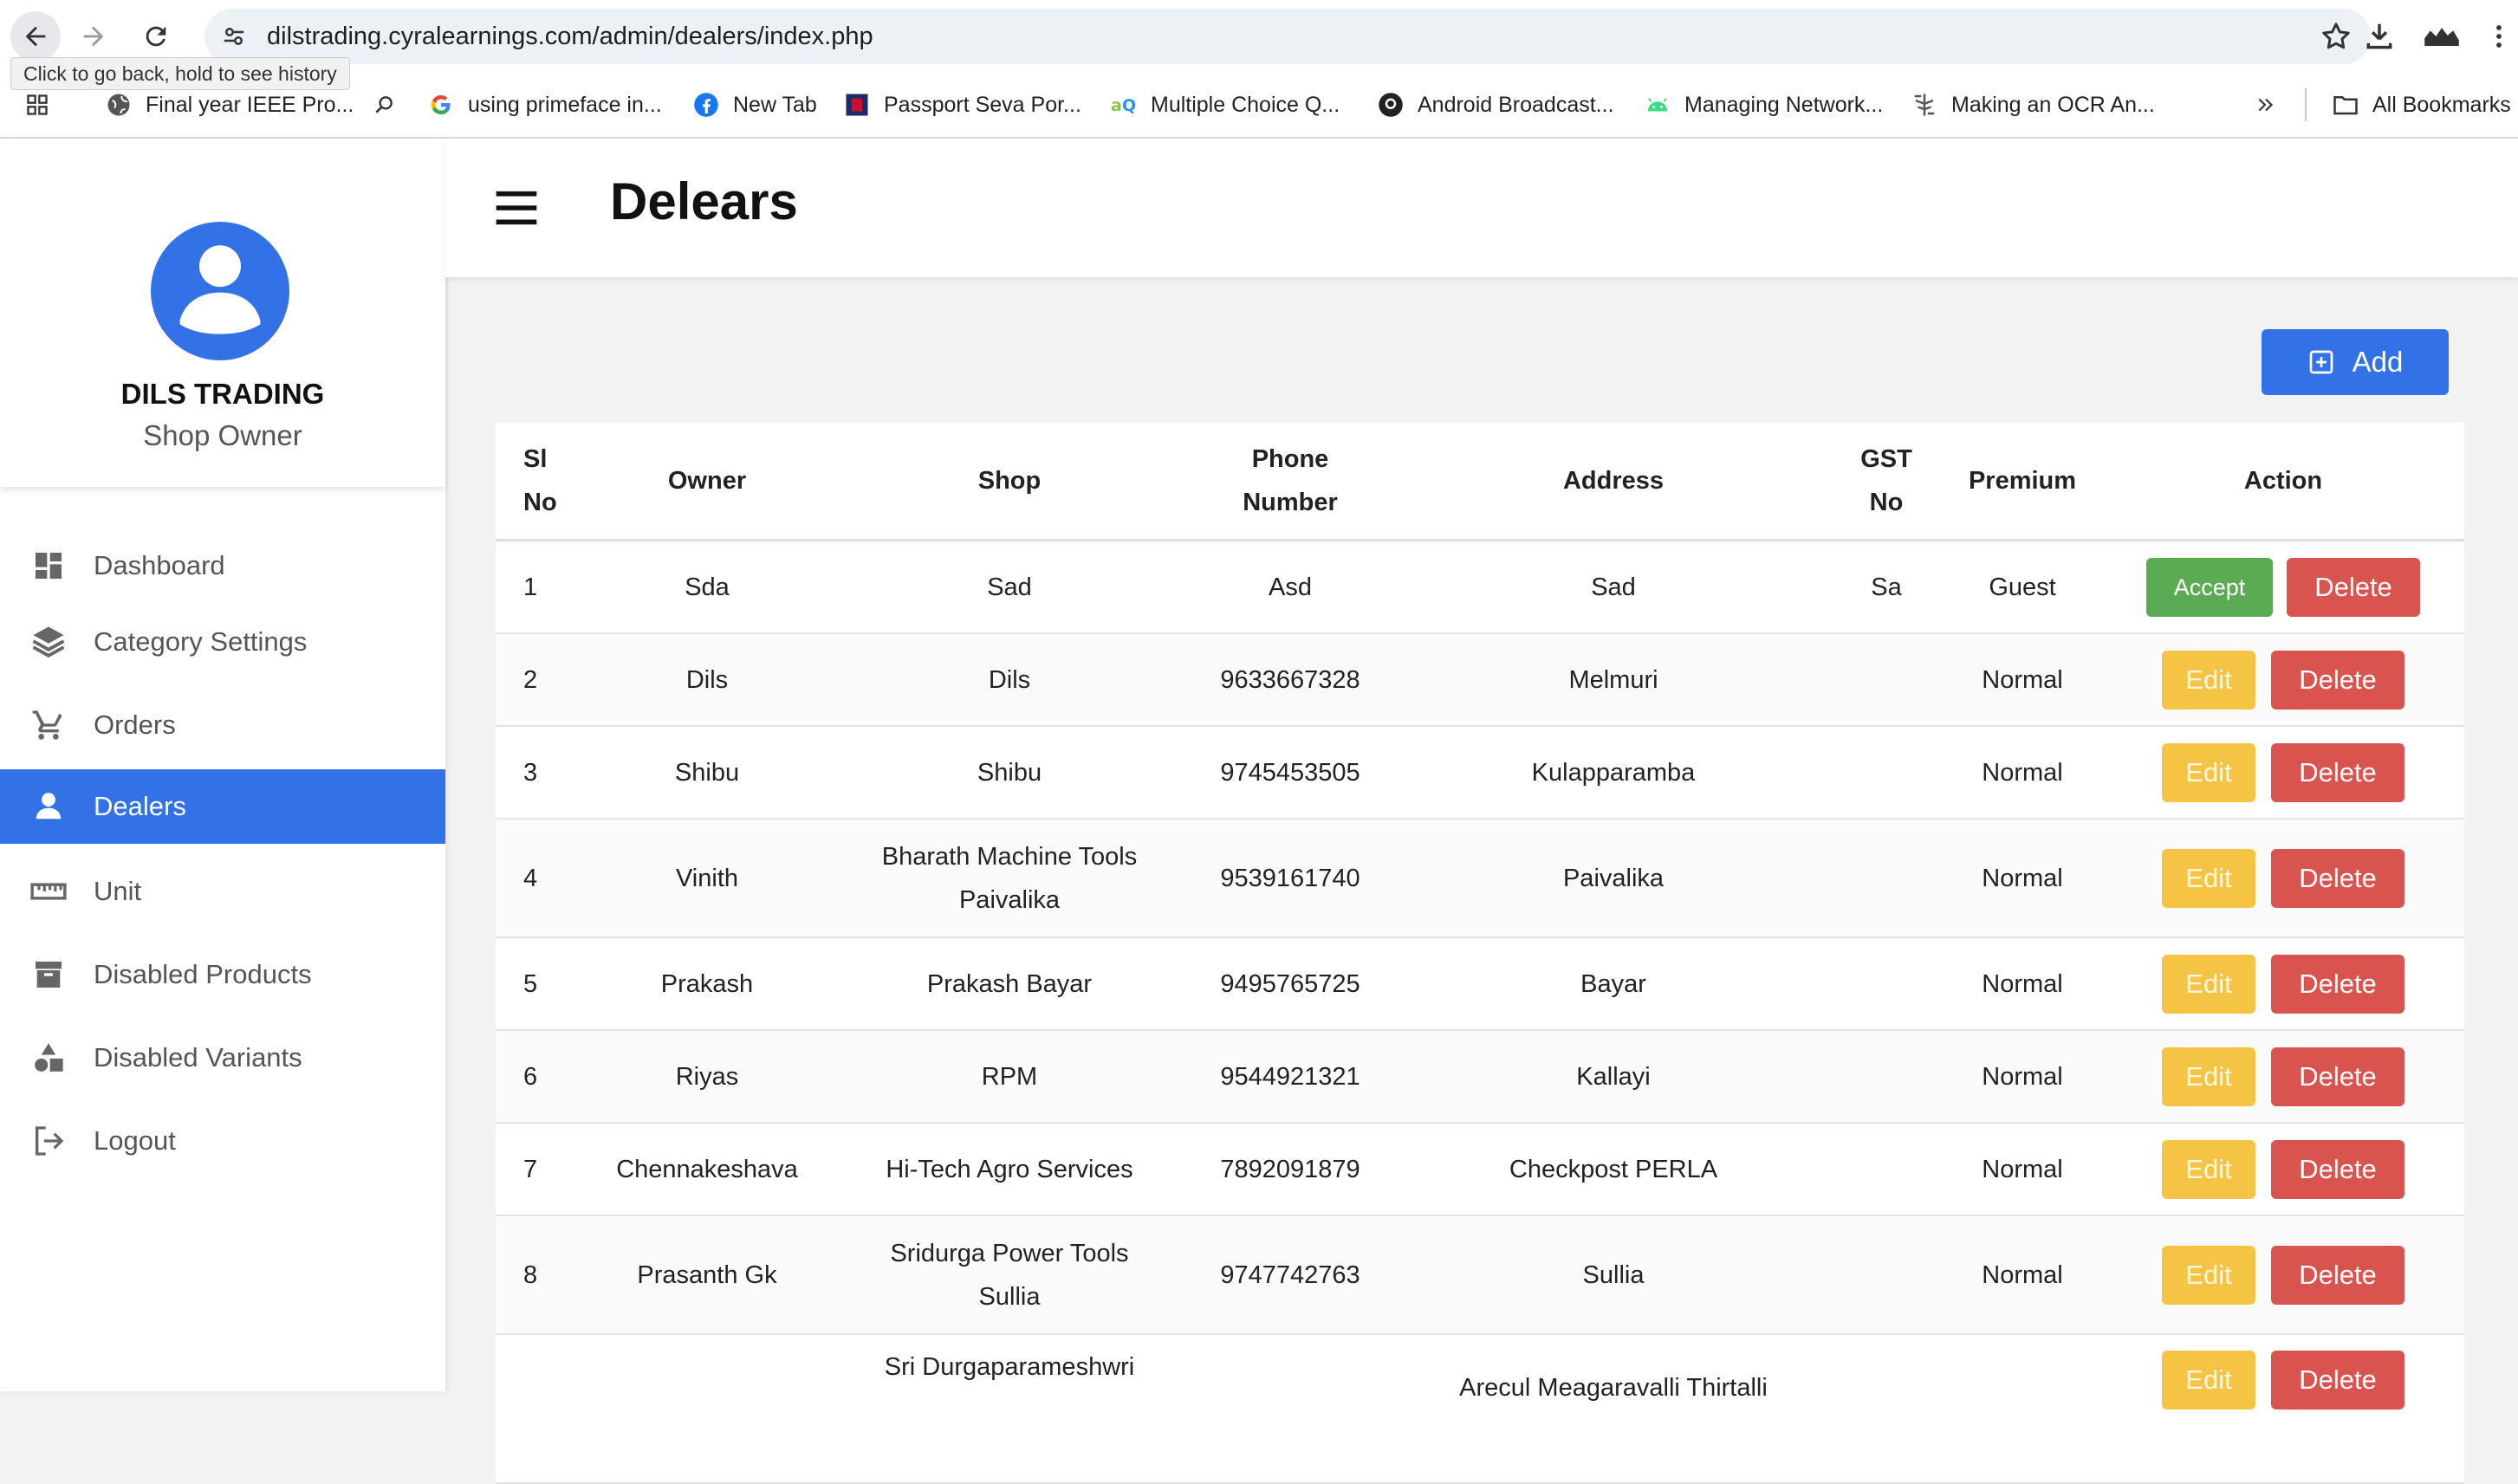 This screenshot has height=1484, width=2518. What do you see at coordinates (516, 208) in the screenshot?
I see `menu-toggle-icon` at bounding box center [516, 208].